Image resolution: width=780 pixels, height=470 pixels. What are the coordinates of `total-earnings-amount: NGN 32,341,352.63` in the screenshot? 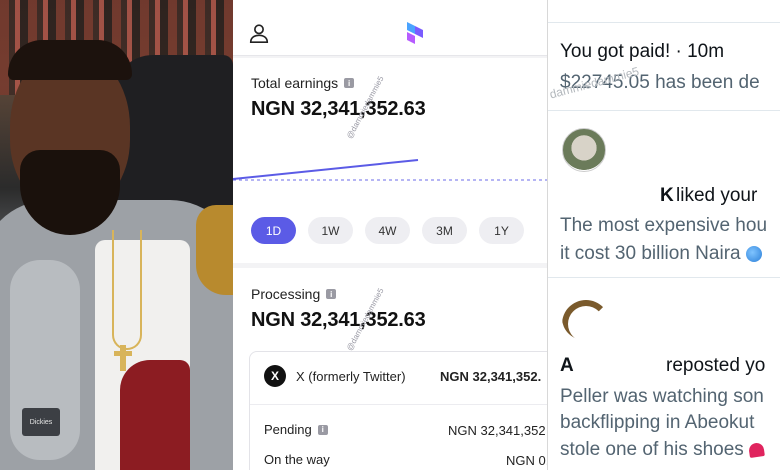 It's located at (338, 109).